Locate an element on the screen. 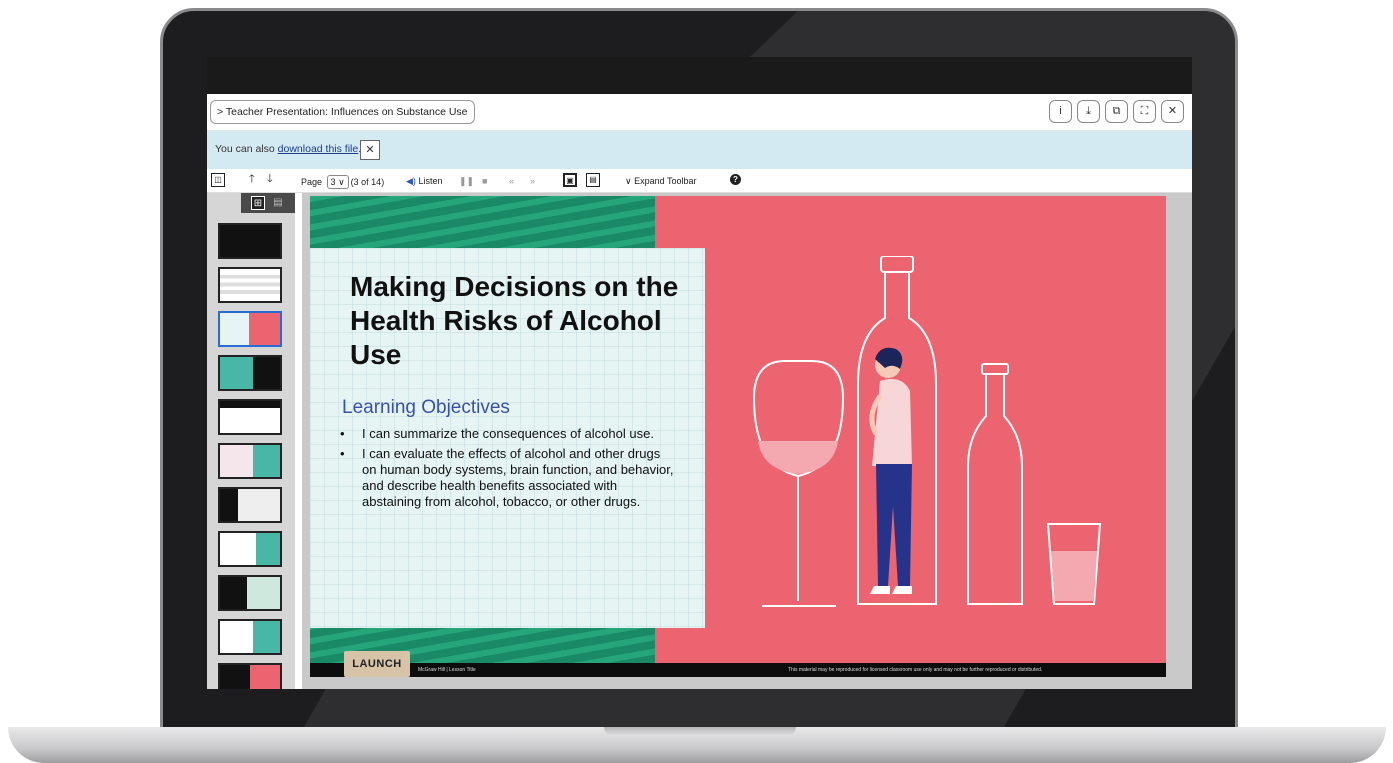  listen-label: Listen is located at coordinates (430, 181).